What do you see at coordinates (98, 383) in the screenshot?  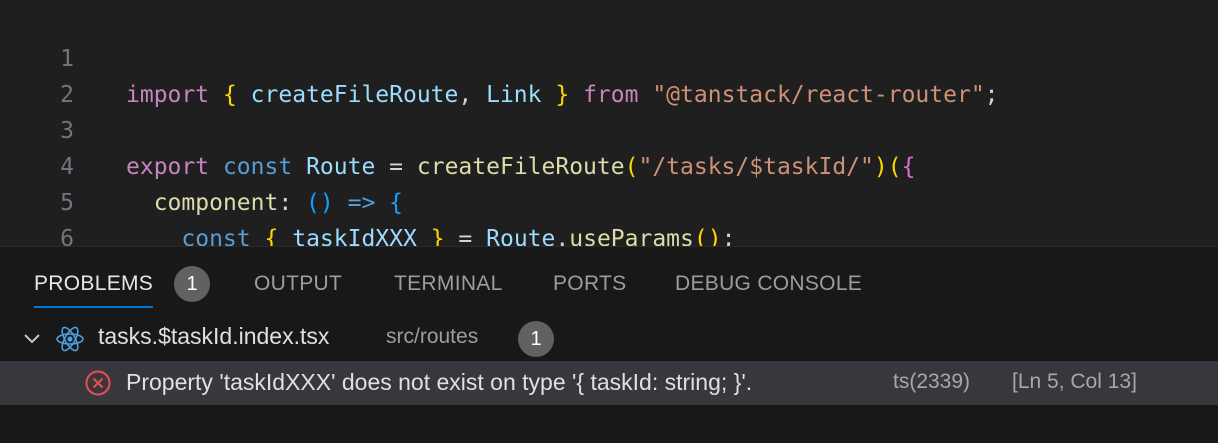 I see `error-icon` at bounding box center [98, 383].